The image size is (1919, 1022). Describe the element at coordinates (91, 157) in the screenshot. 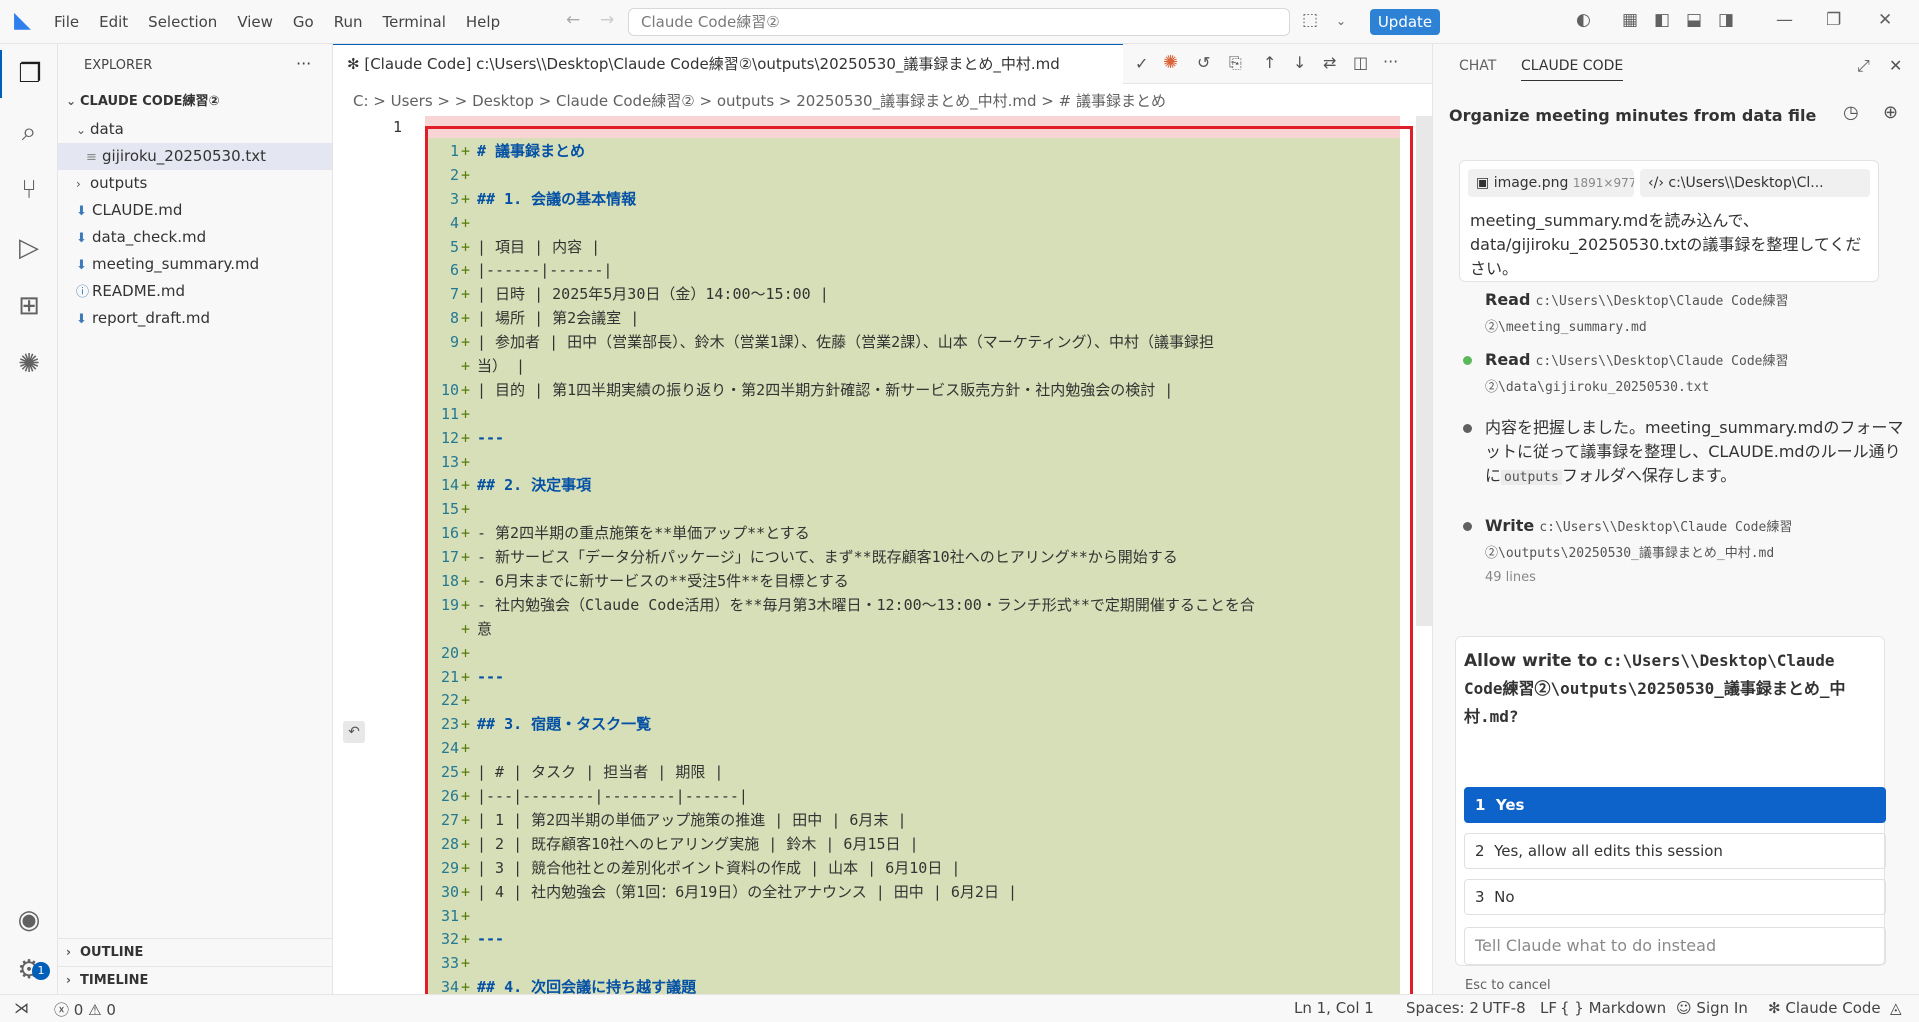

I see `text-file-icon: ≡` at that location.